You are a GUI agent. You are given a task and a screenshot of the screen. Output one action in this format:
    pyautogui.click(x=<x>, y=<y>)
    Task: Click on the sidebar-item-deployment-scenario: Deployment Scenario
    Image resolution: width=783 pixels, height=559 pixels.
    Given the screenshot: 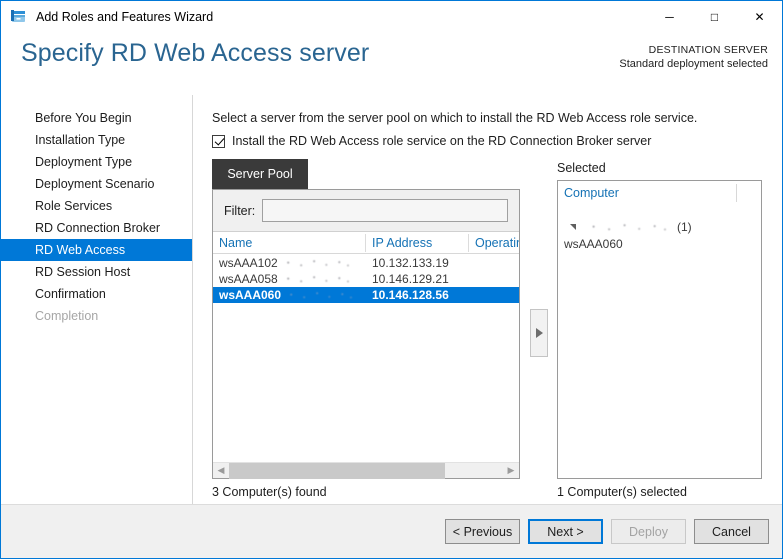 What is the action you would take?
    pyautogui.click(x=96, y=184)
    